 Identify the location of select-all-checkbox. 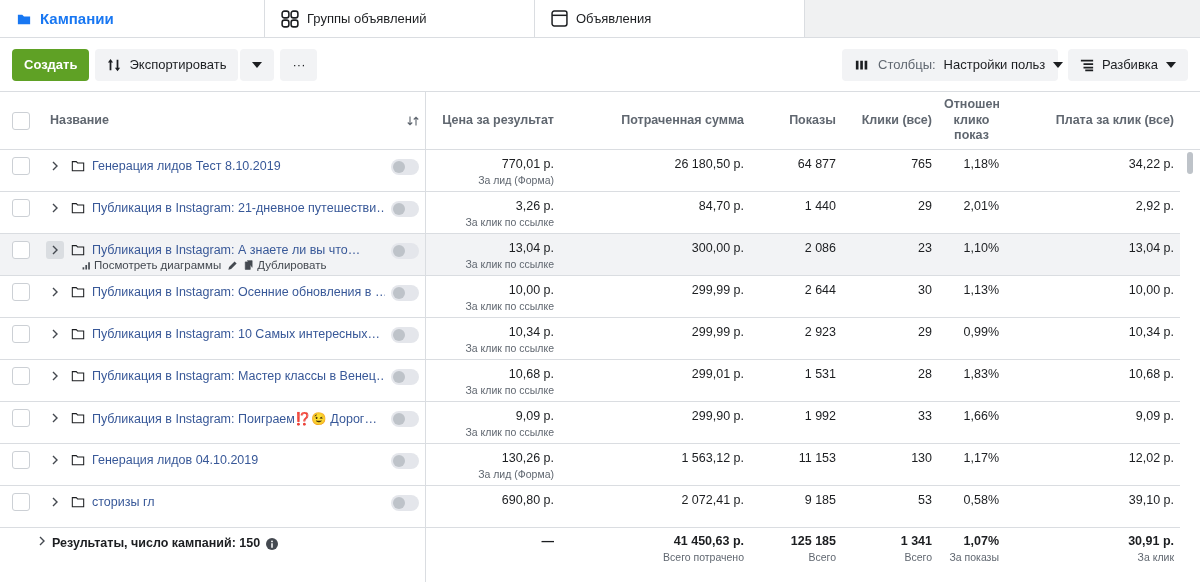
(21, 120).